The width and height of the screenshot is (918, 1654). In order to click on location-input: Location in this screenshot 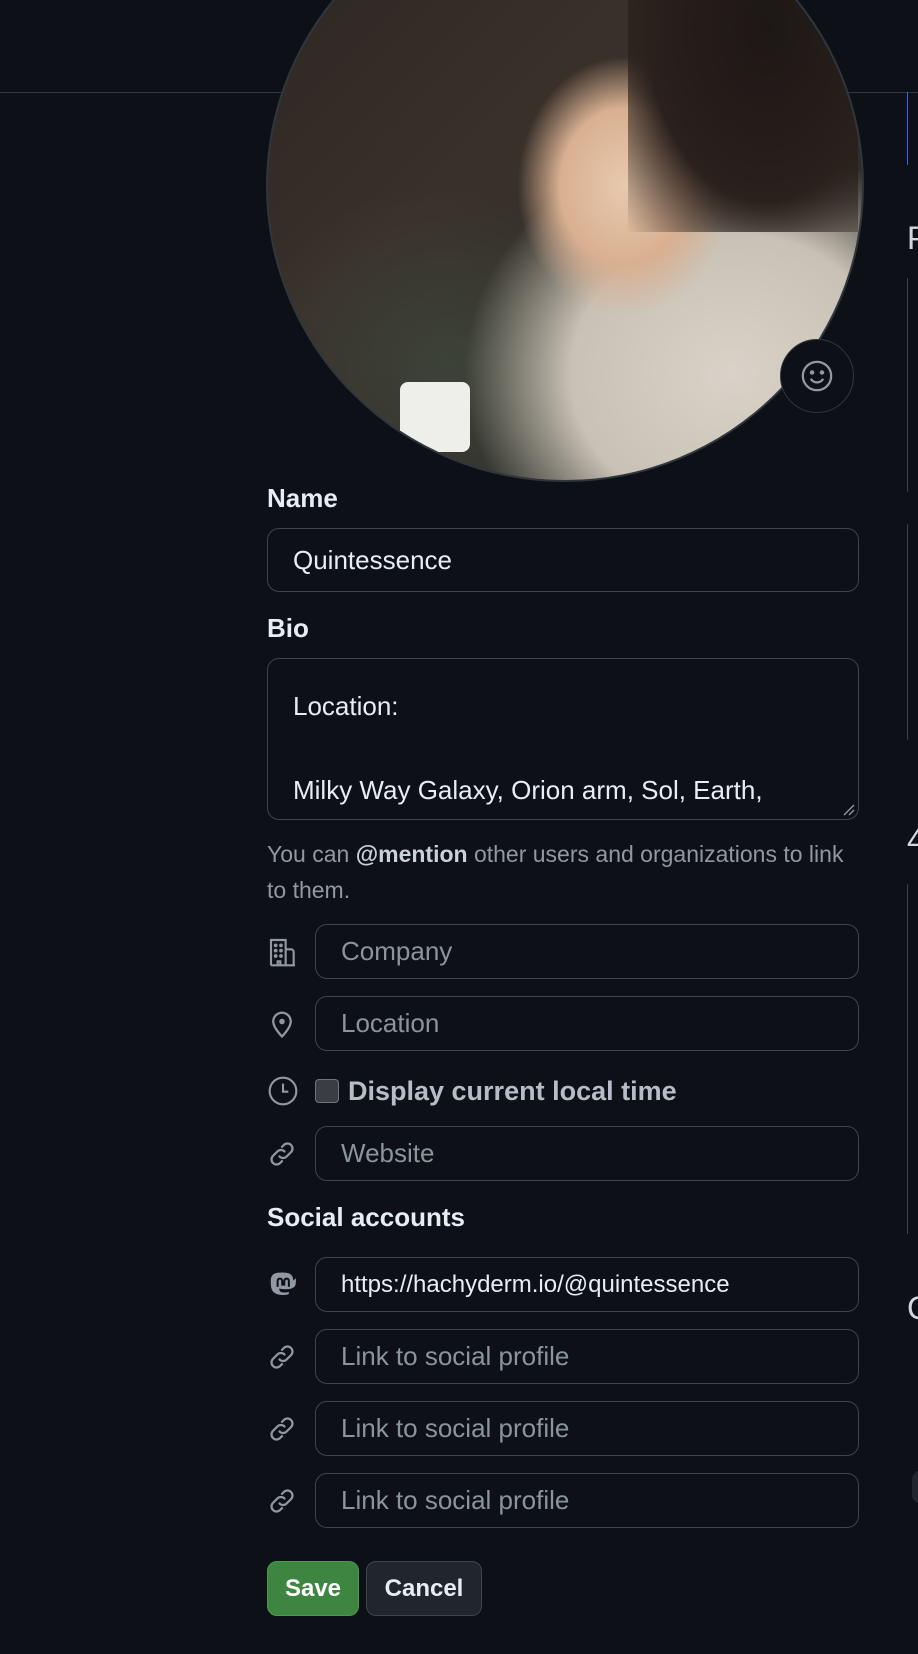, I will do `click(587, 1023)`.